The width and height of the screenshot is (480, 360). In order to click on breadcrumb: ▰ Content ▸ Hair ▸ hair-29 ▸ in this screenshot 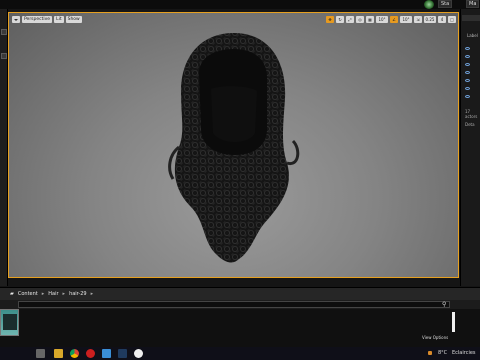, I will do `click(51, 294)`.